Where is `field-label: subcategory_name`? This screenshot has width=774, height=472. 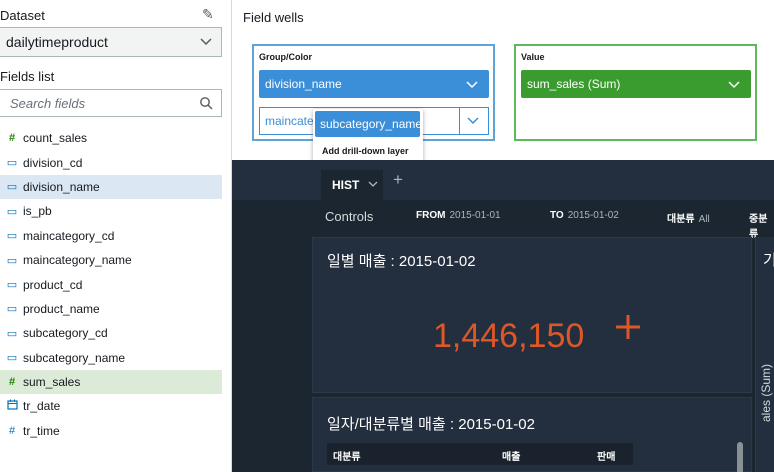
field-label: subcategory_name is located at coordinates (74, 357).